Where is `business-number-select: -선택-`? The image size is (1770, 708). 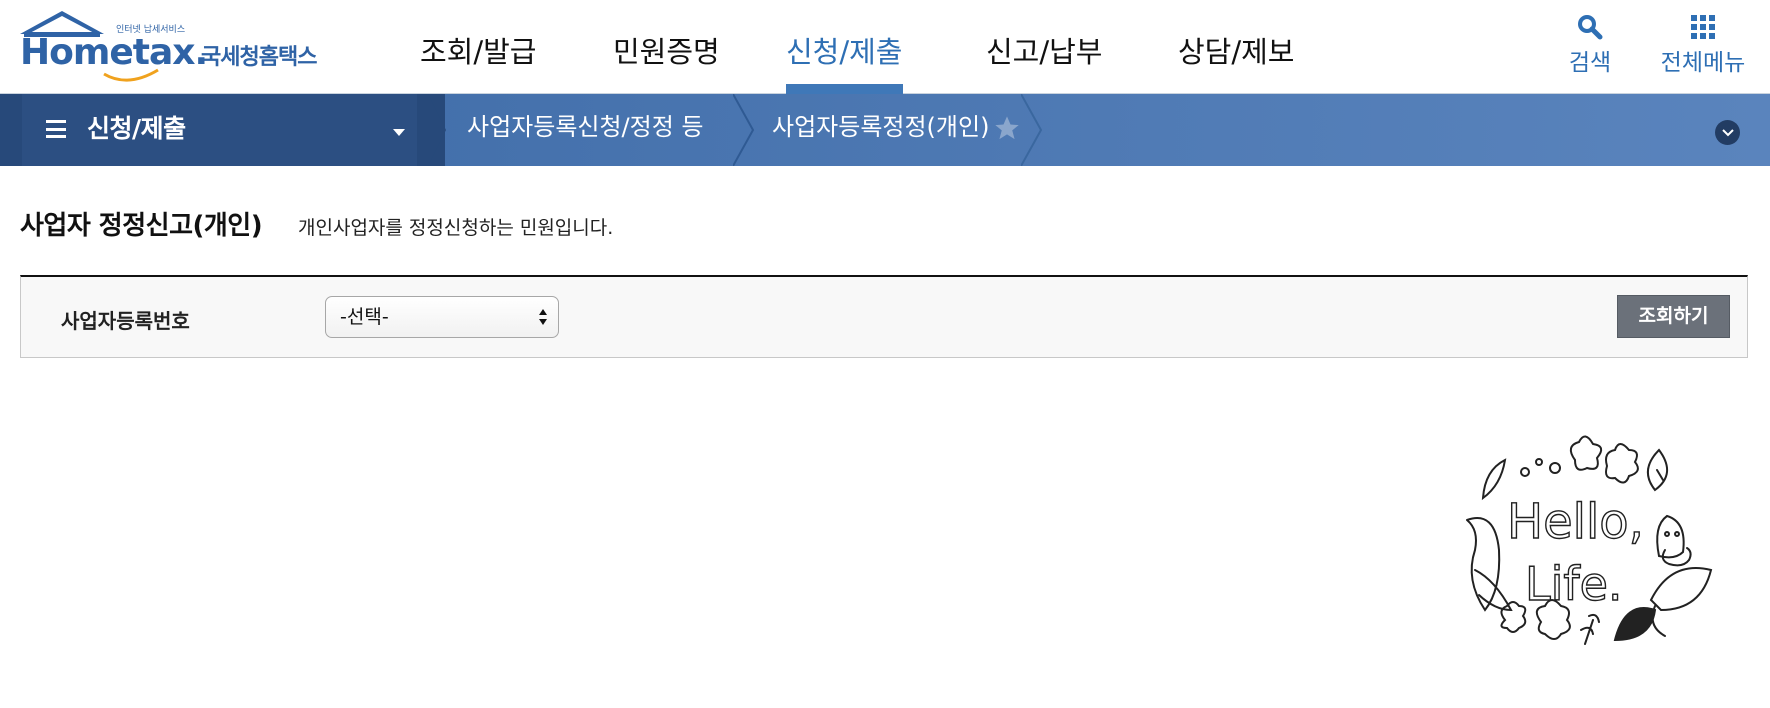
business-number-select: -선택- is located at coordinates (442, 317).